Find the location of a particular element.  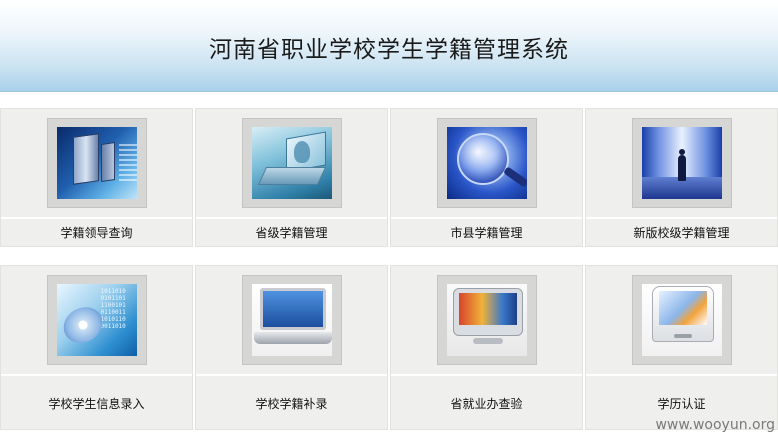

menu-item-school-management: 新版校级学籍管理 is located at coordinates (681, 177).